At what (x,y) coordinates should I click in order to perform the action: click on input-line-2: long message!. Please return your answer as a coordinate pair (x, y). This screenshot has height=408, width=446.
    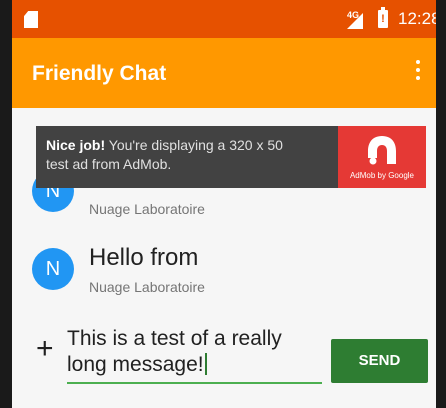
    Looking at the image, I should click on (194, 365).